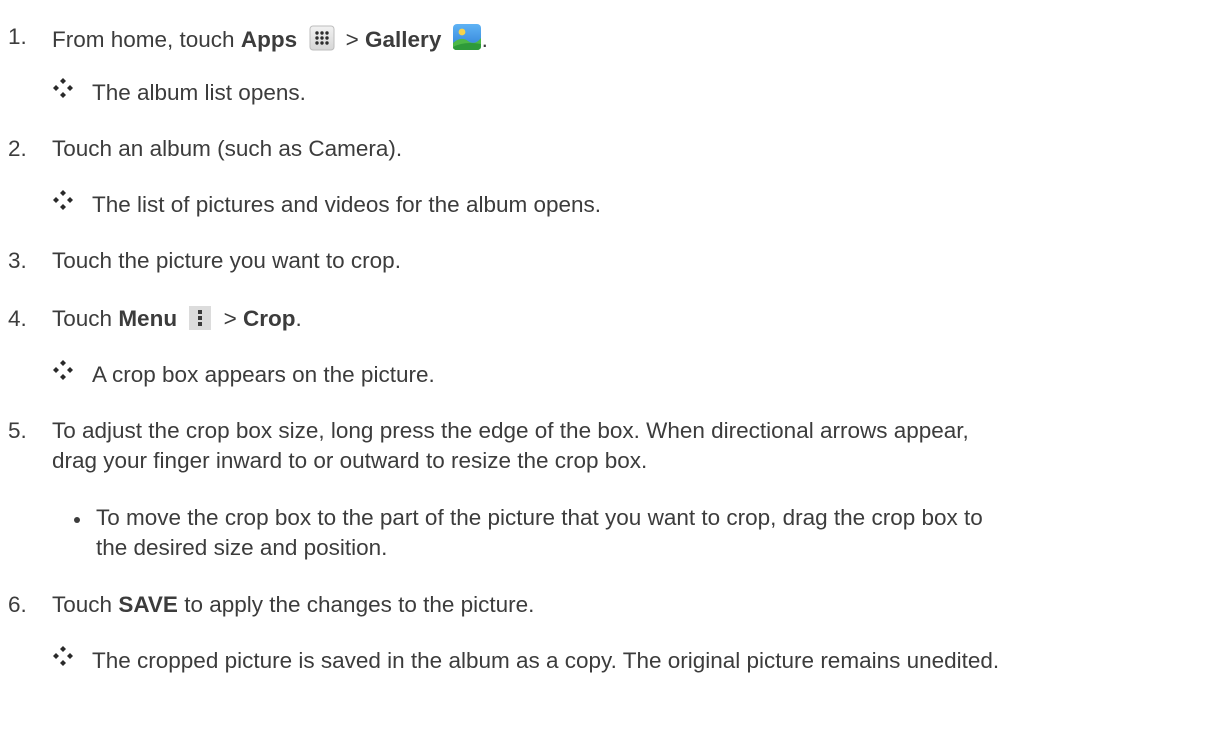 This screenshot has height=734, width=1209. Describe the element at coordinates (467, 40) in the screenshot. I see `gallery-icon` at that location.